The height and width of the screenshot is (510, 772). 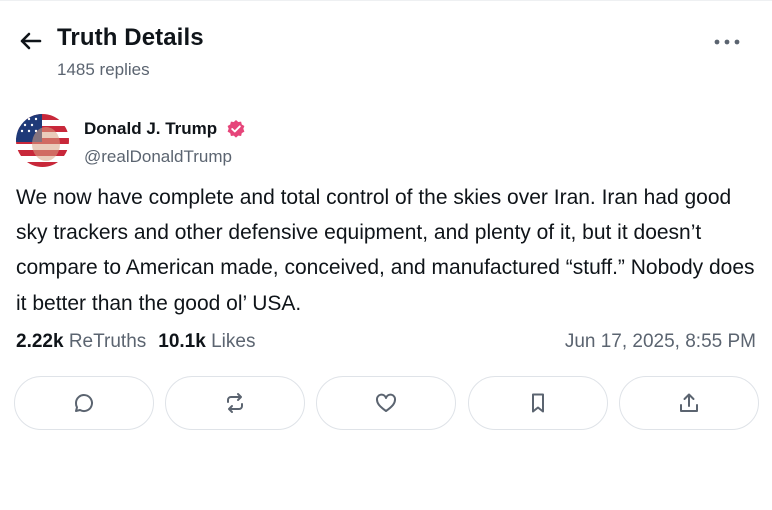 I want to click on author-handle: @realDonaldTrump, so click(x=158, y=157).